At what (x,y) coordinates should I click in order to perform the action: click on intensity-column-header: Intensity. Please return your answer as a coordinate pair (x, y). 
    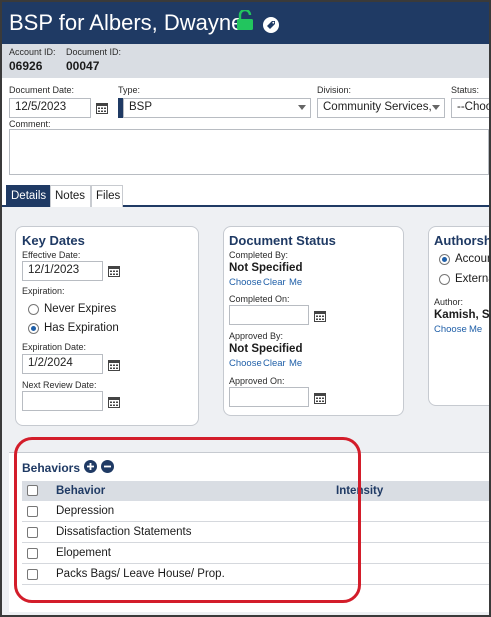
    Looking at the image, I should click on (359, 491).